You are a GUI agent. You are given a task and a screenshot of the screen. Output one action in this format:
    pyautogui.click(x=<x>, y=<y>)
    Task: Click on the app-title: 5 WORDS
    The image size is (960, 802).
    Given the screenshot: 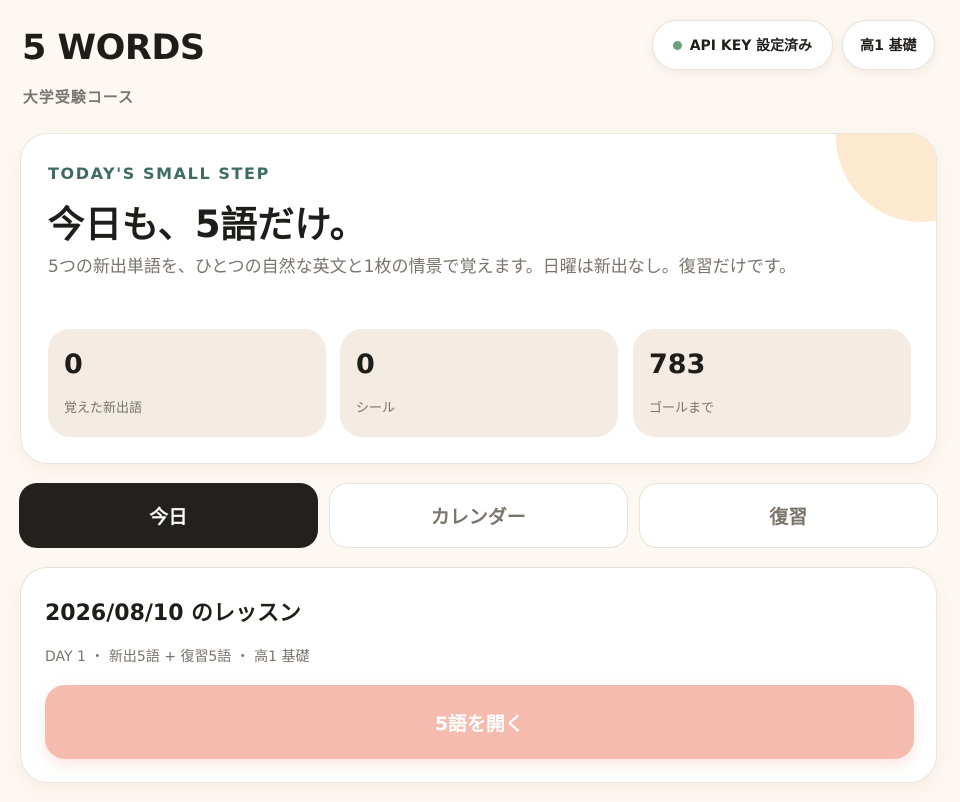 What is the action you would take?
    pyautogui.click(x=113, y=48)
    